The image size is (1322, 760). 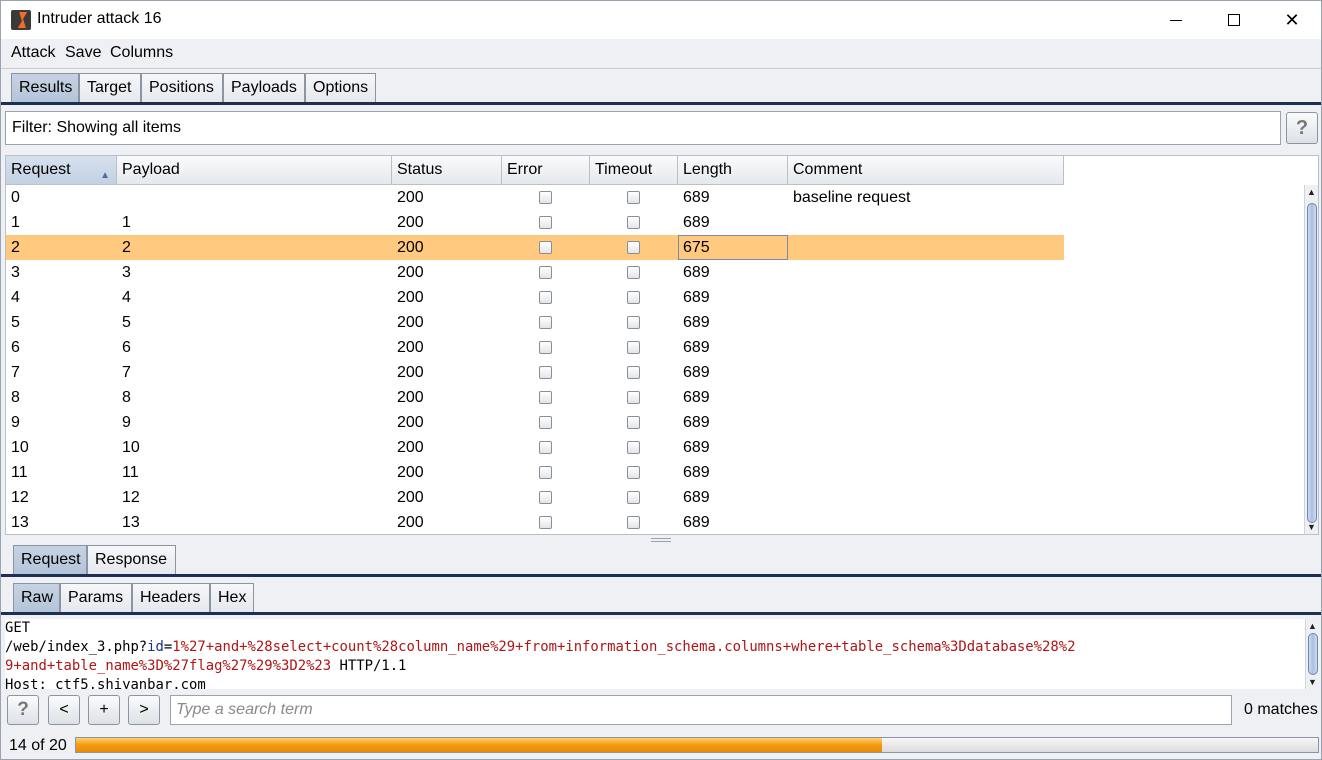 What do you see at coordinates (1311, 192) in the screenshot?
I see `scroll-up-icon: ▲` at bounding box center [1311, 192].